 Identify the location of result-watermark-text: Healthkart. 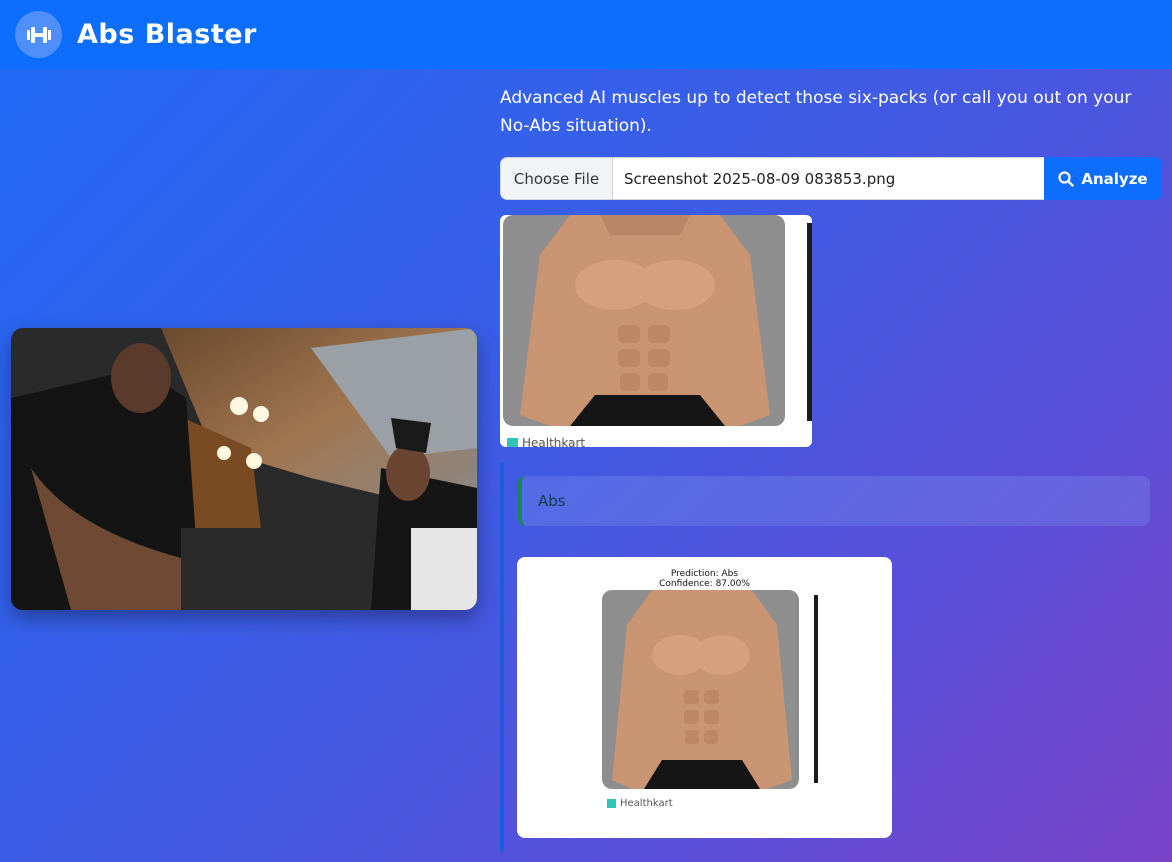
(646, 803).